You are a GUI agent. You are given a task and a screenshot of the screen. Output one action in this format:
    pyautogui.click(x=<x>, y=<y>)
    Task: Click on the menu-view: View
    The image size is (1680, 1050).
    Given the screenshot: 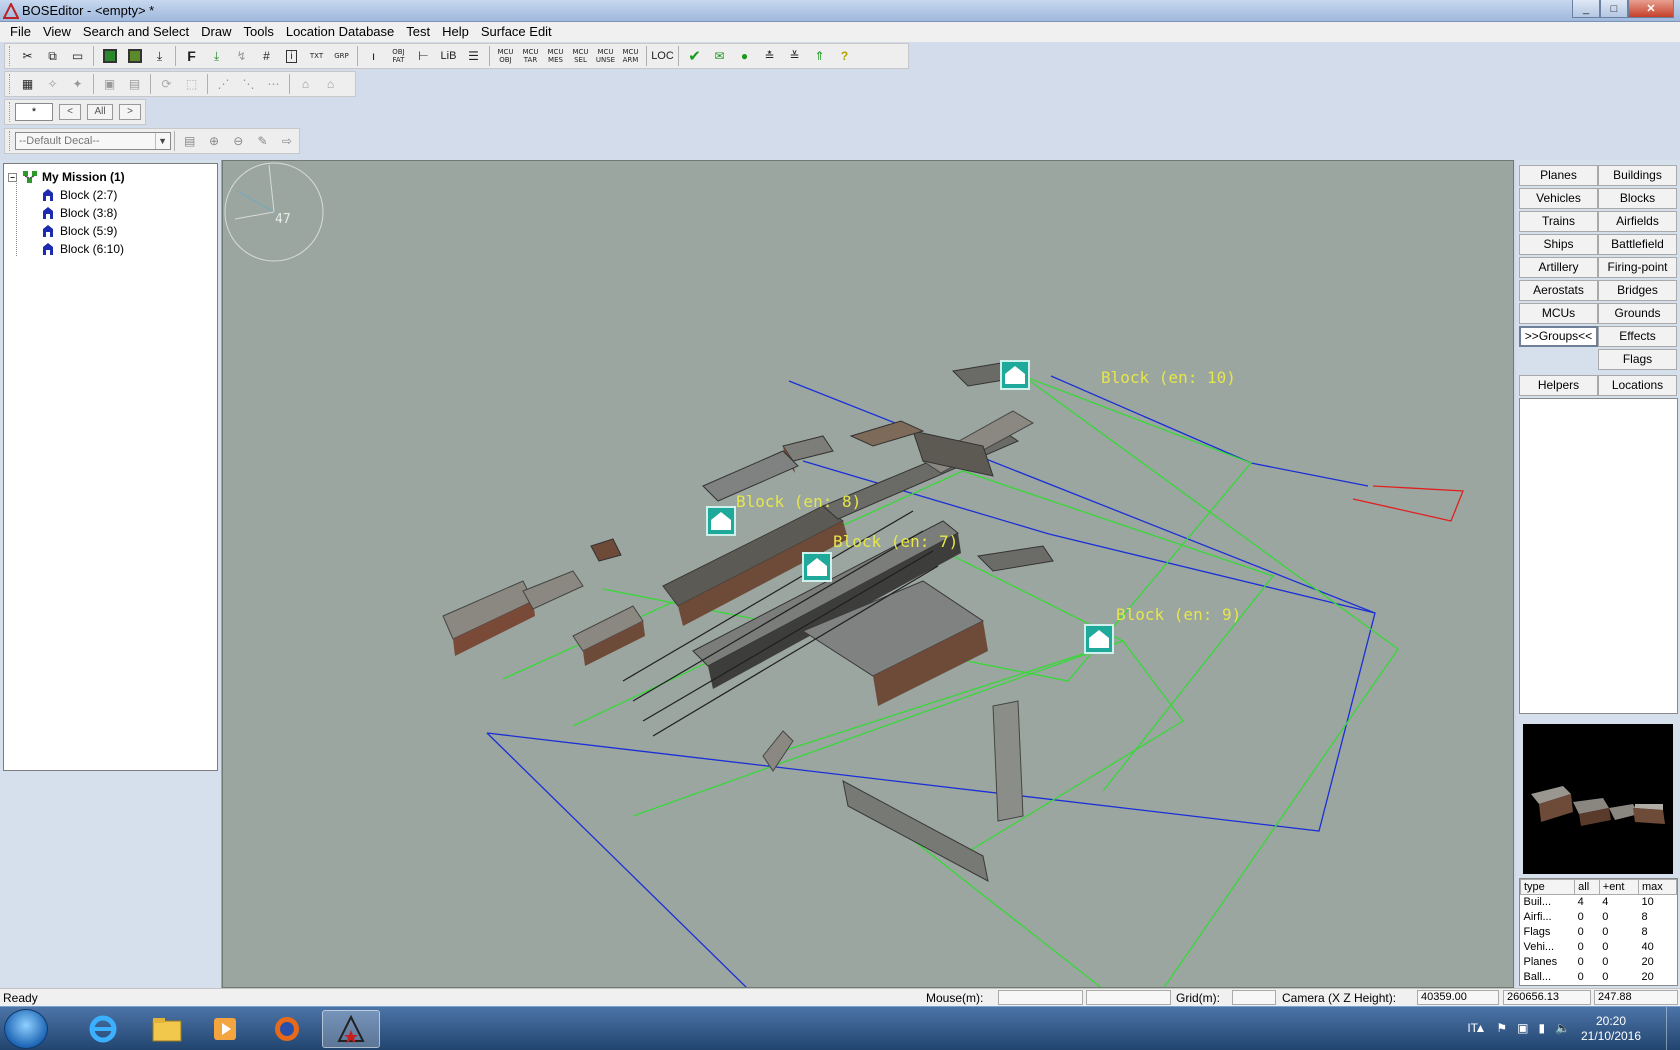 What is the action you would take?
    pyautogui.click(x=57, y=32)
    